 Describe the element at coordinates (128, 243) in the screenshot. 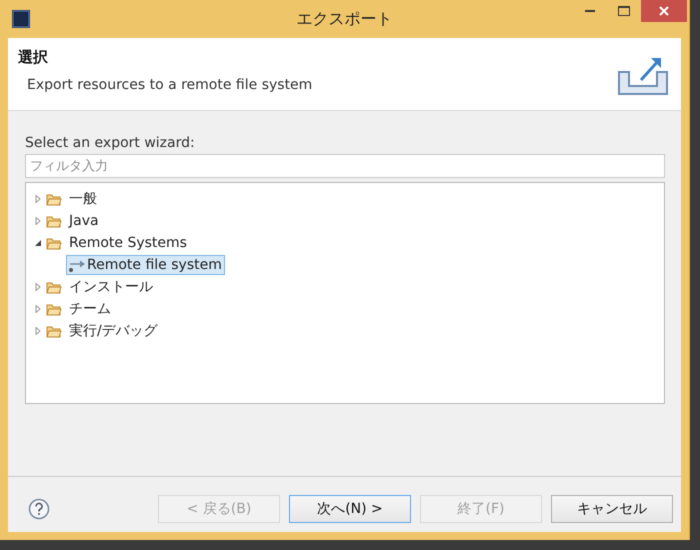

I see `tree-item: Remote Systems` at that location.